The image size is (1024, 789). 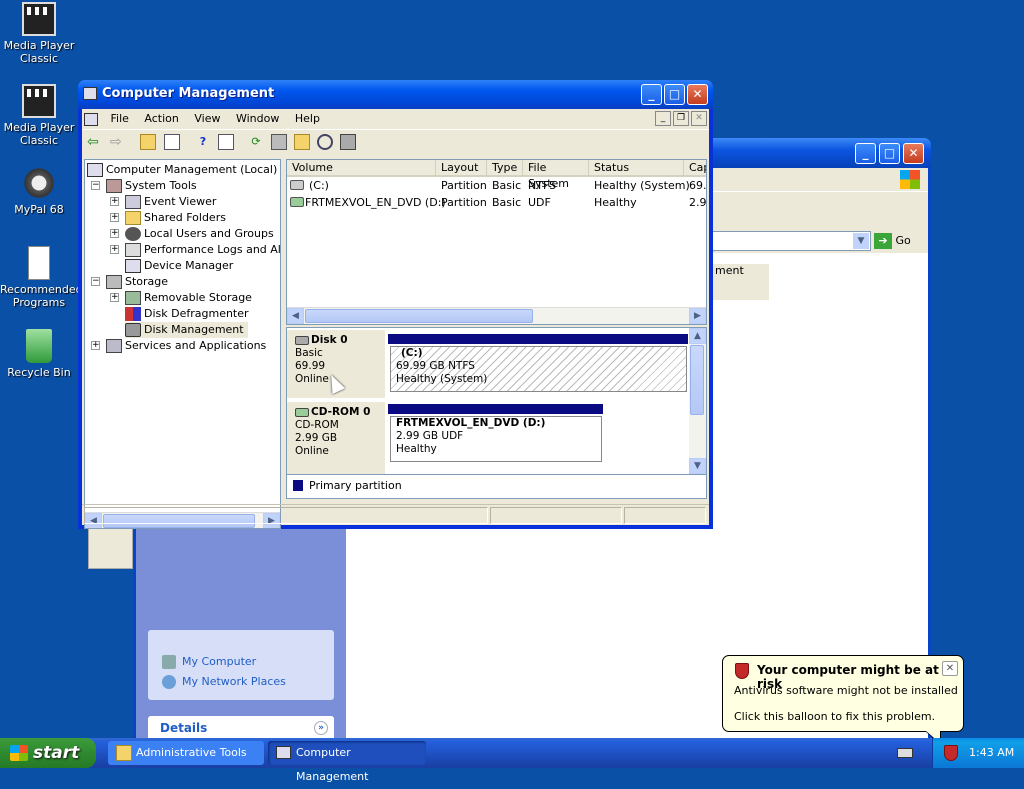 I want to click on desktop-icon-media-player-1: Media Player Classic, so click(x=39, y=33).